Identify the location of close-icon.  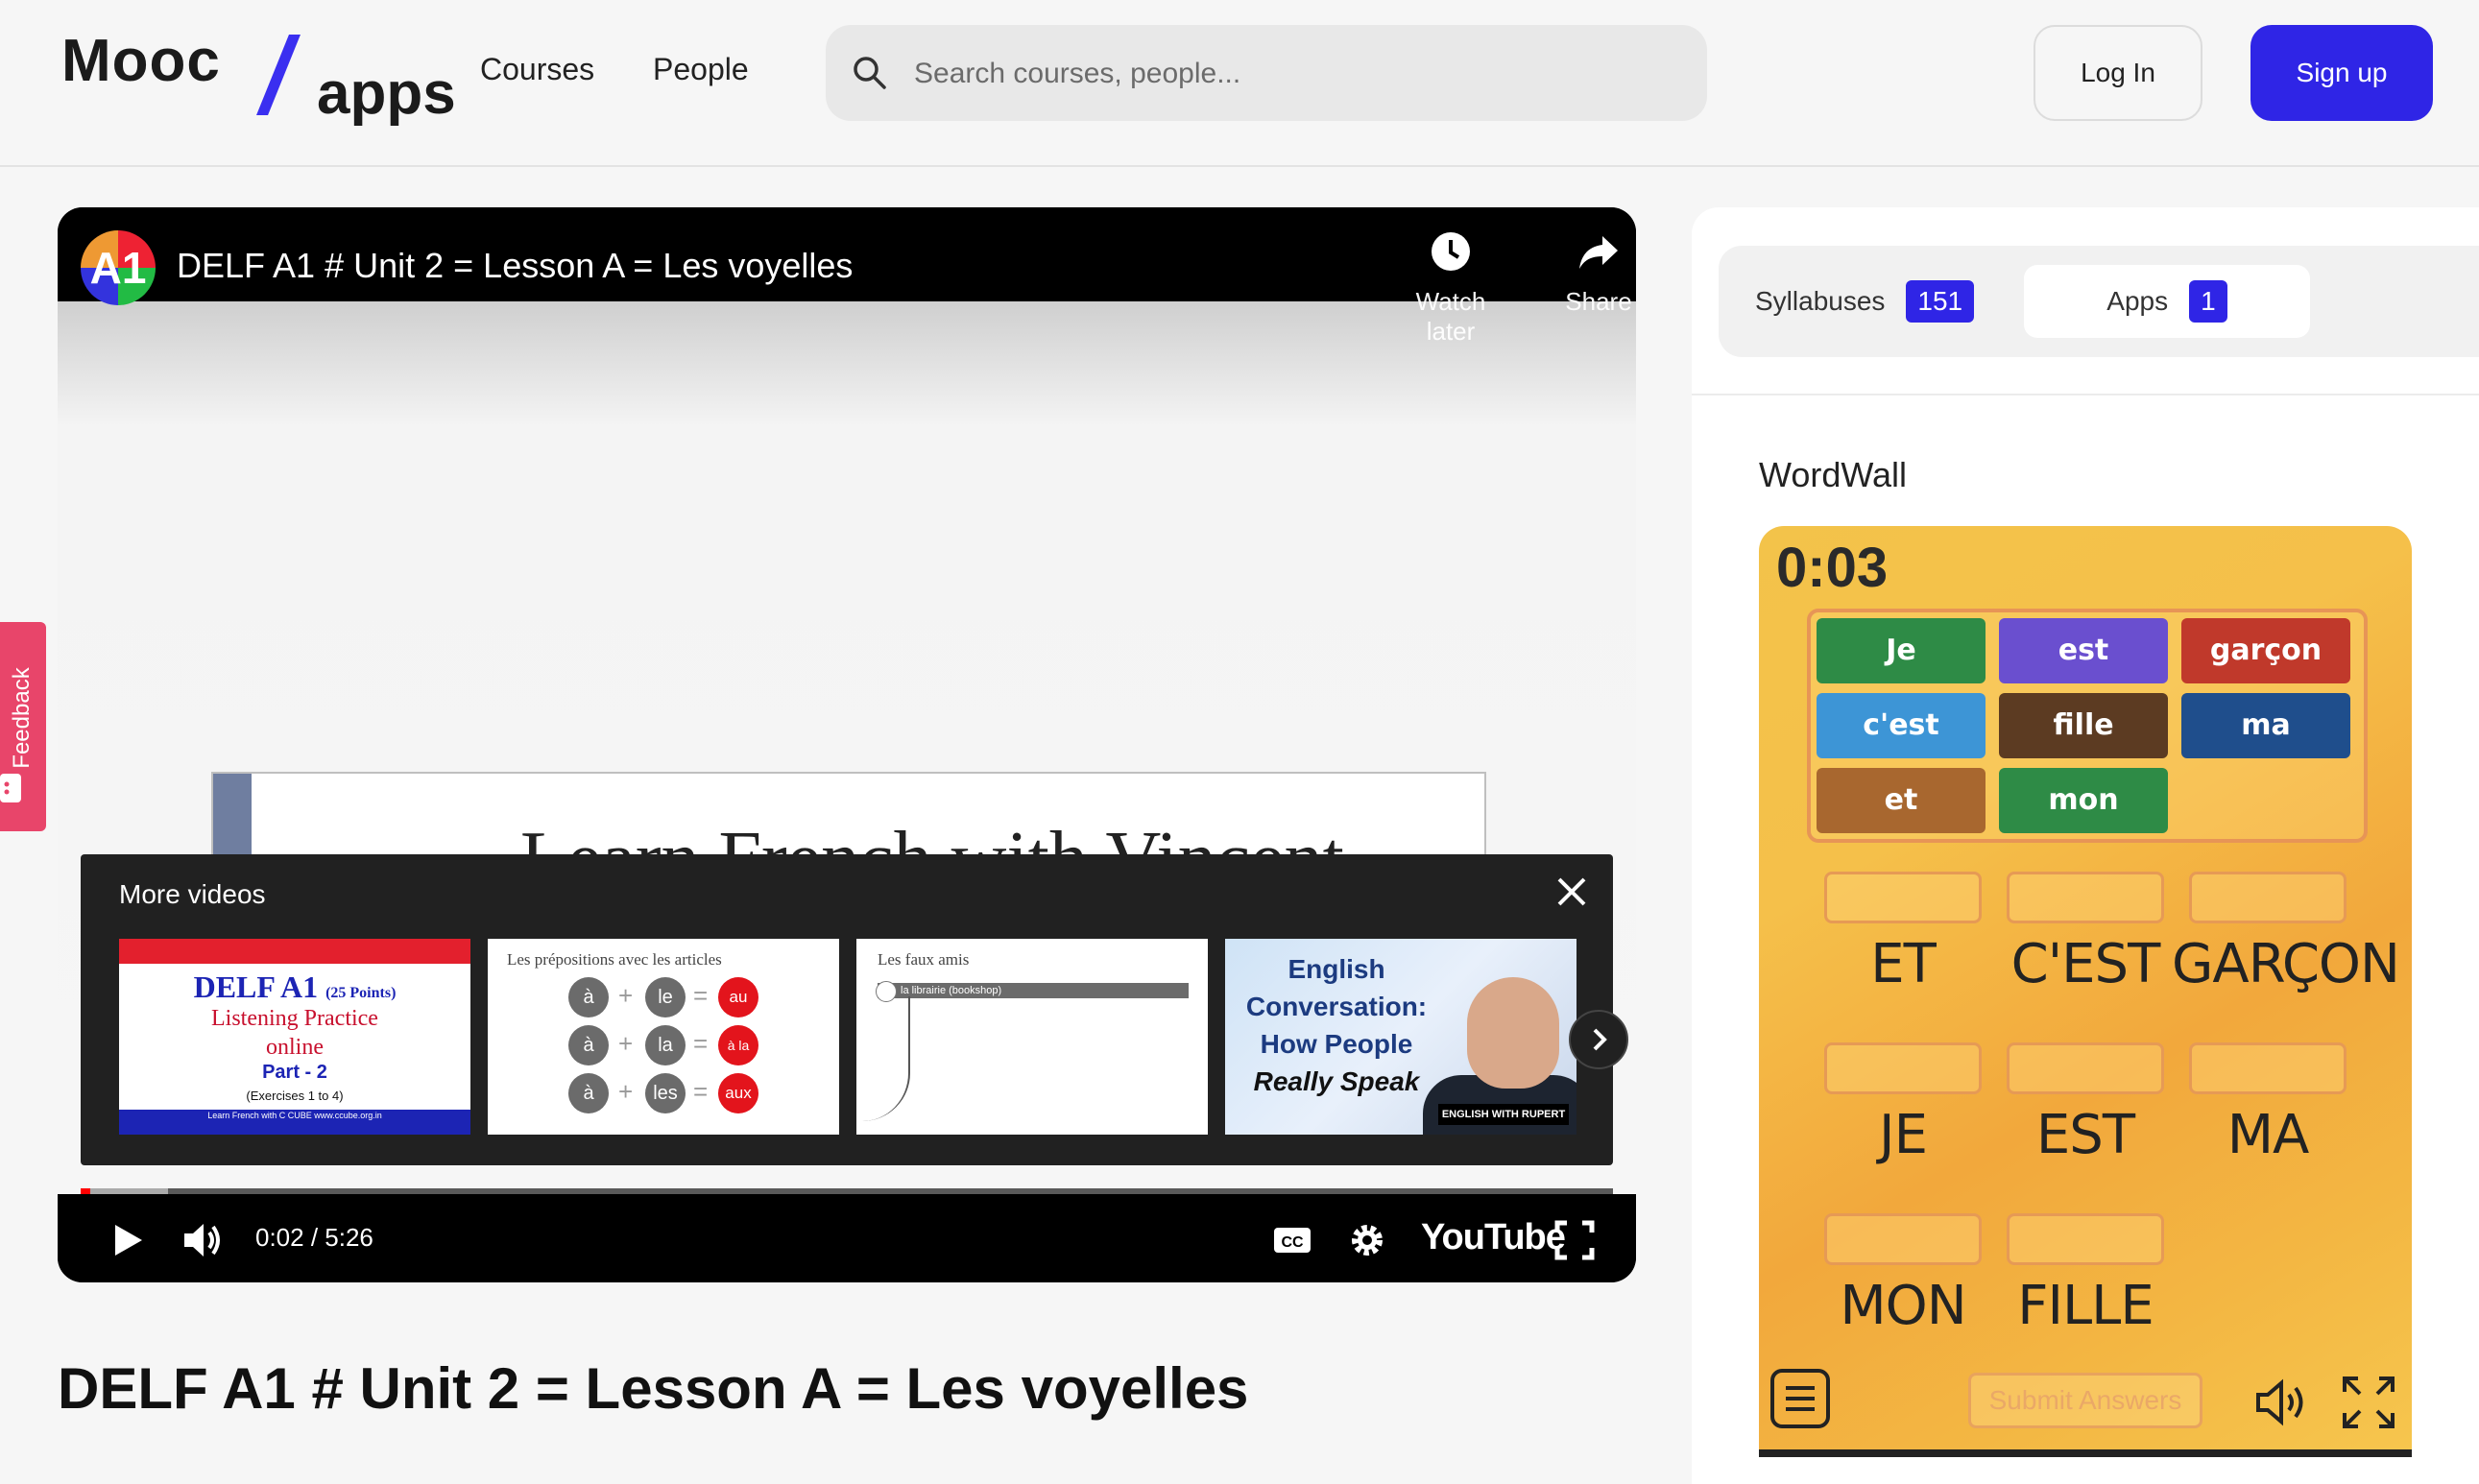
(1571, 891).